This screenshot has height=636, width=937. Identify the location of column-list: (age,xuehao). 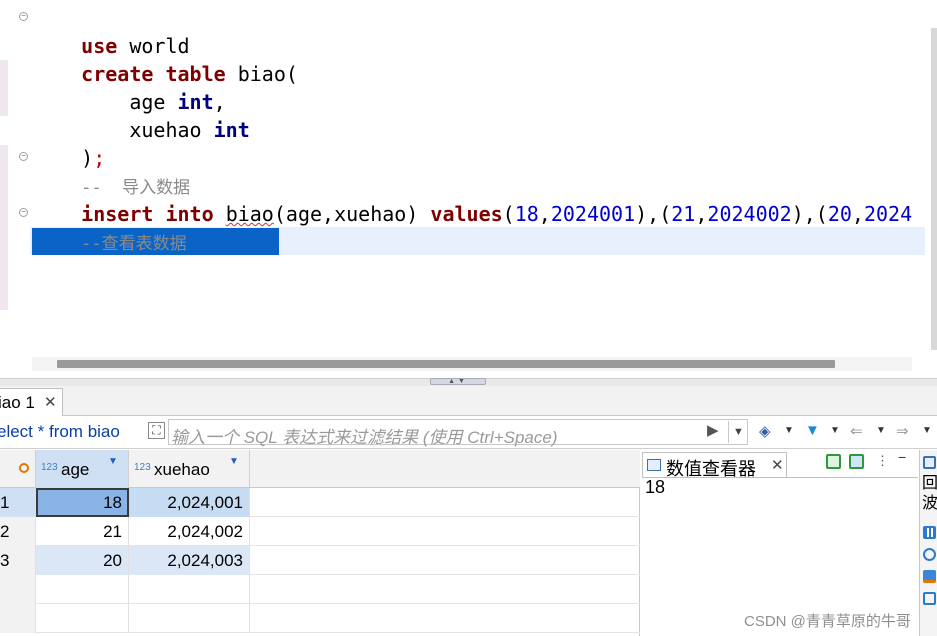
(352, 214).